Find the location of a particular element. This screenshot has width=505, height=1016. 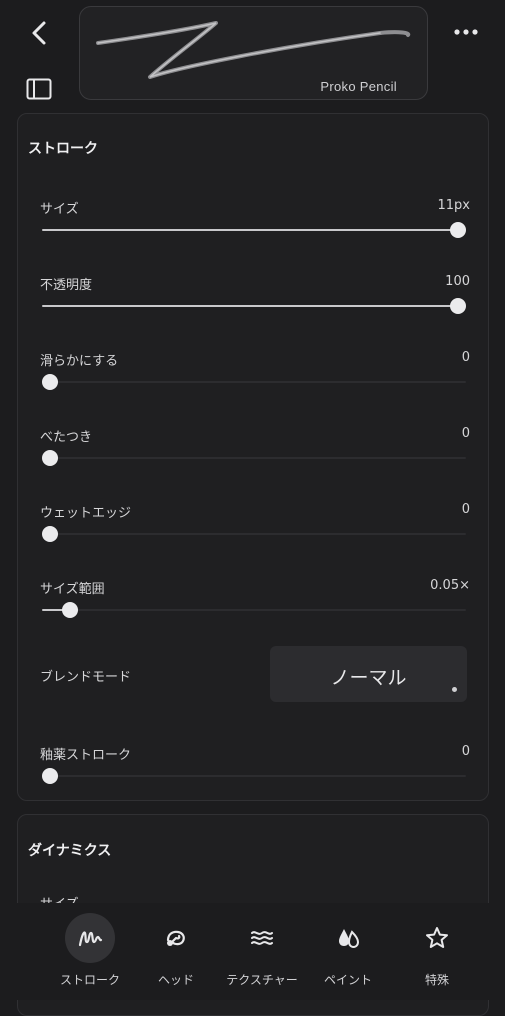

blend-mode-value: ノーマル is located at coordinates (368, 678).